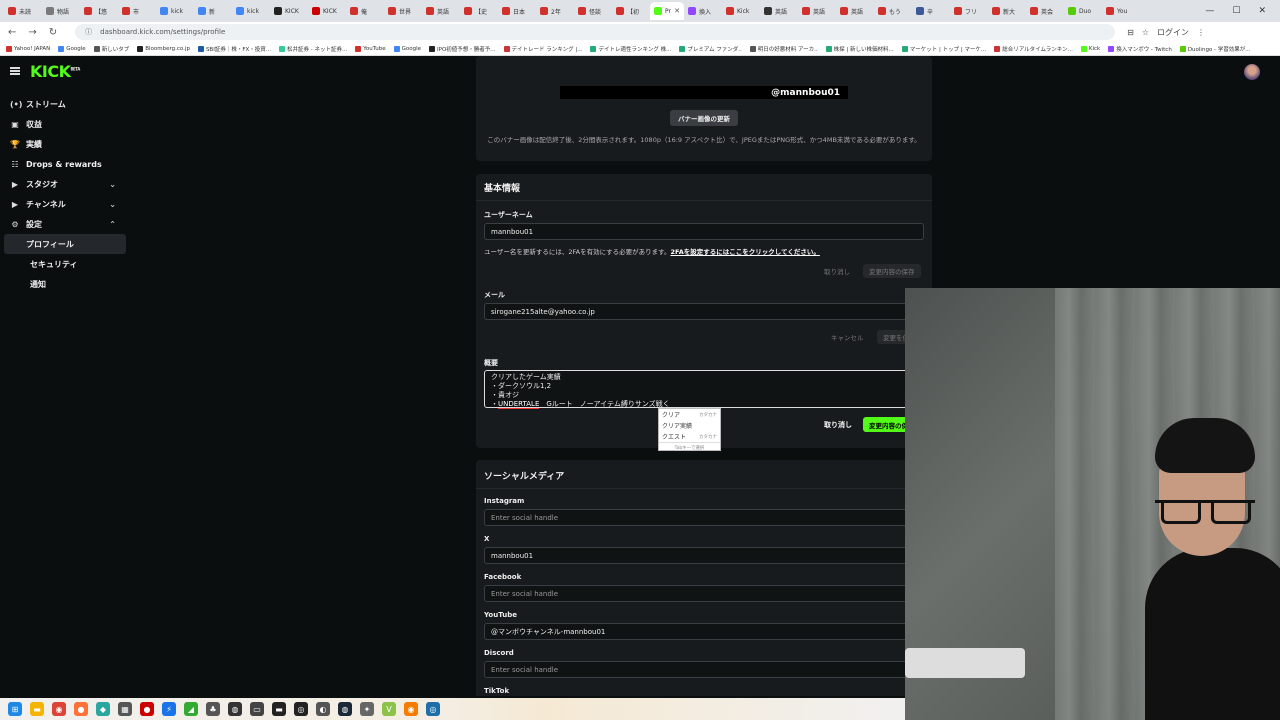  Describe the element at coordinates (838, 425) in the screenshot. I see `bio-reset-button: 取り消し` at that location.